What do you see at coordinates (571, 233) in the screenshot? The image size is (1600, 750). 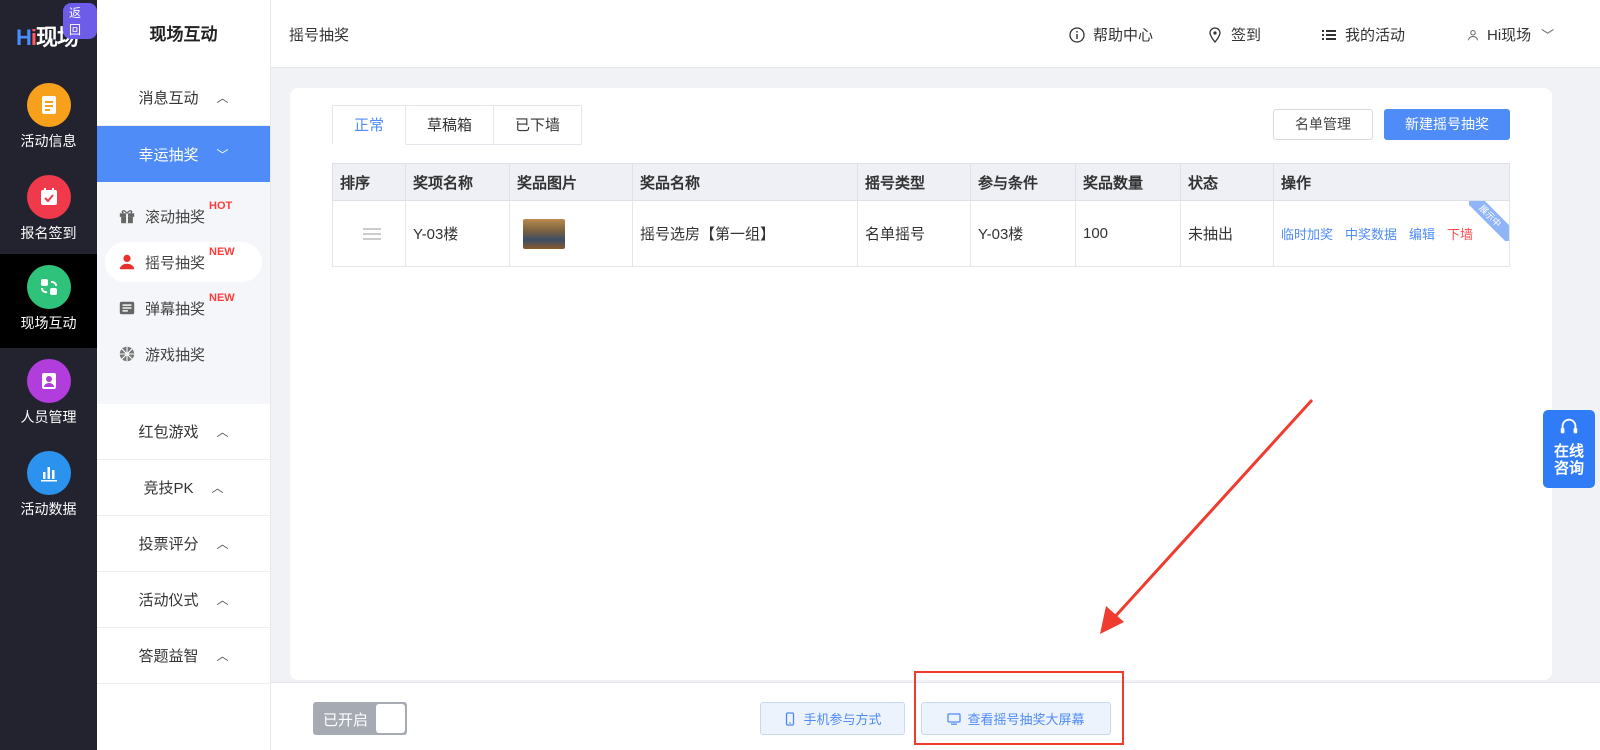 I see `prize-image-cell` at bounding box center [571, 233].